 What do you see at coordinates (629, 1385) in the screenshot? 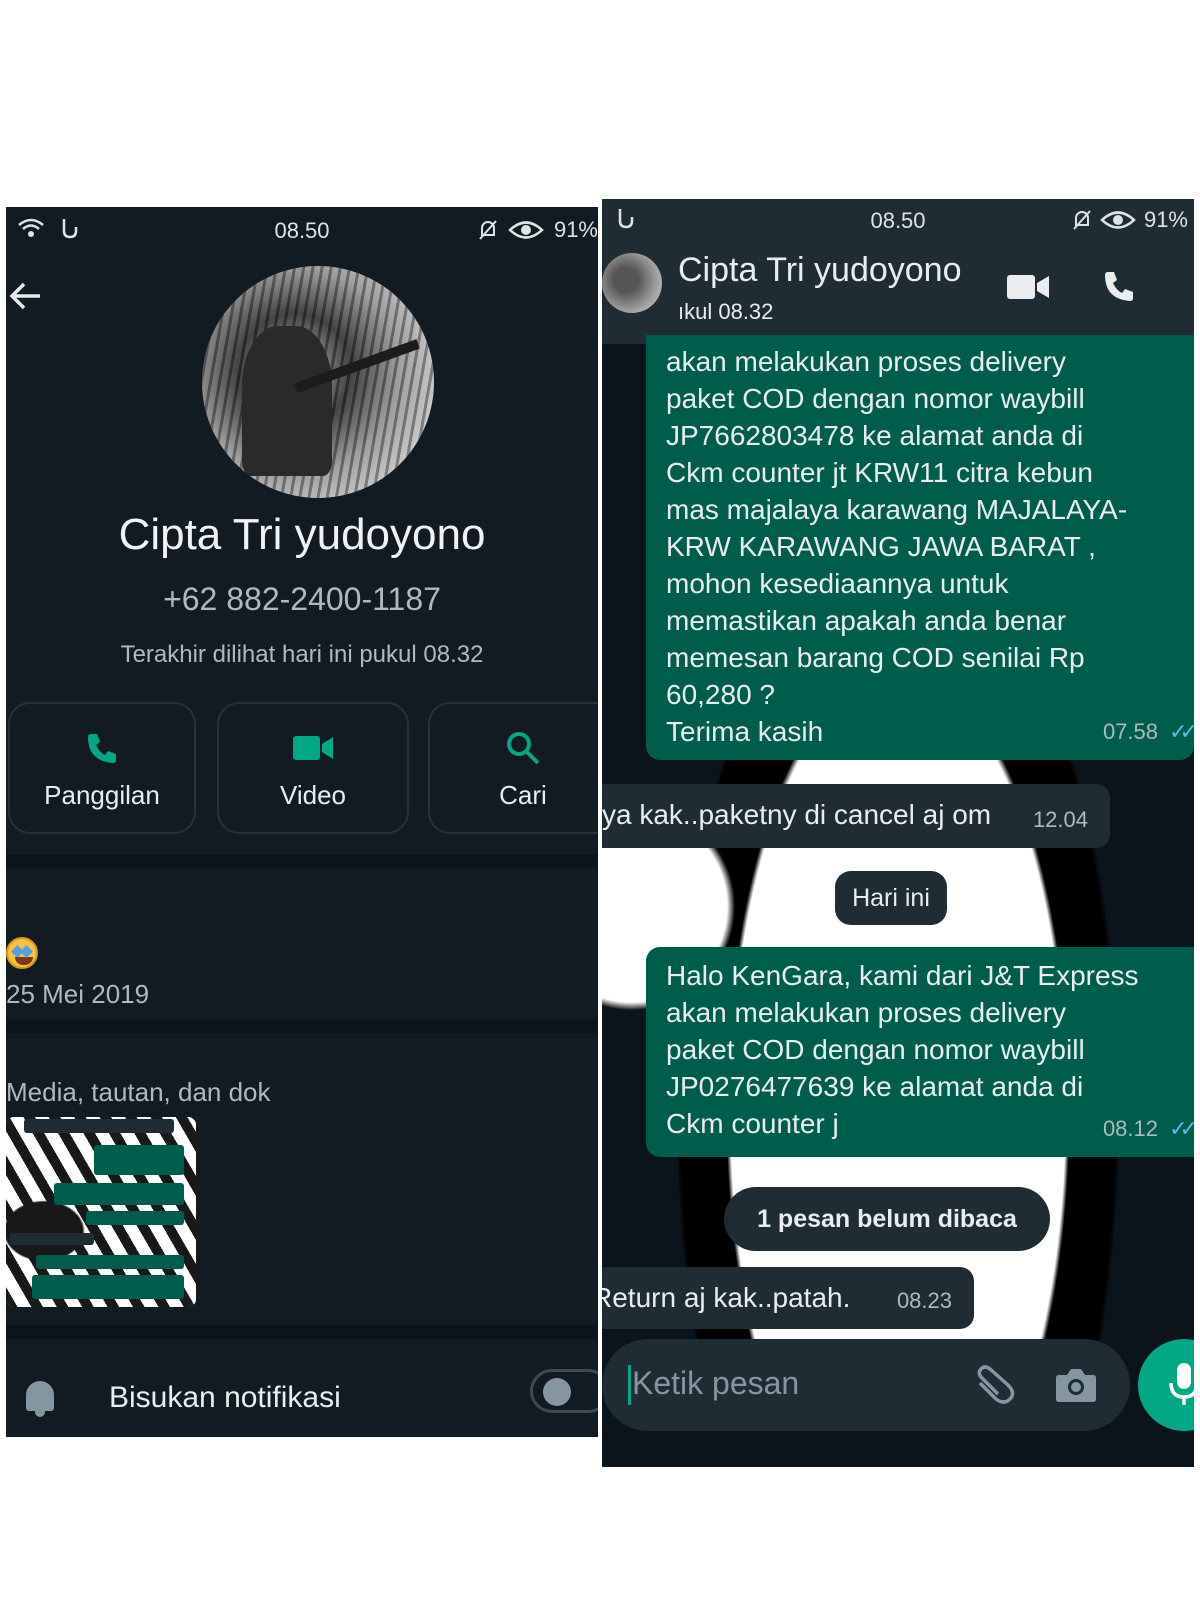
I see `text-cursor` at bounding box center [629, 1385].